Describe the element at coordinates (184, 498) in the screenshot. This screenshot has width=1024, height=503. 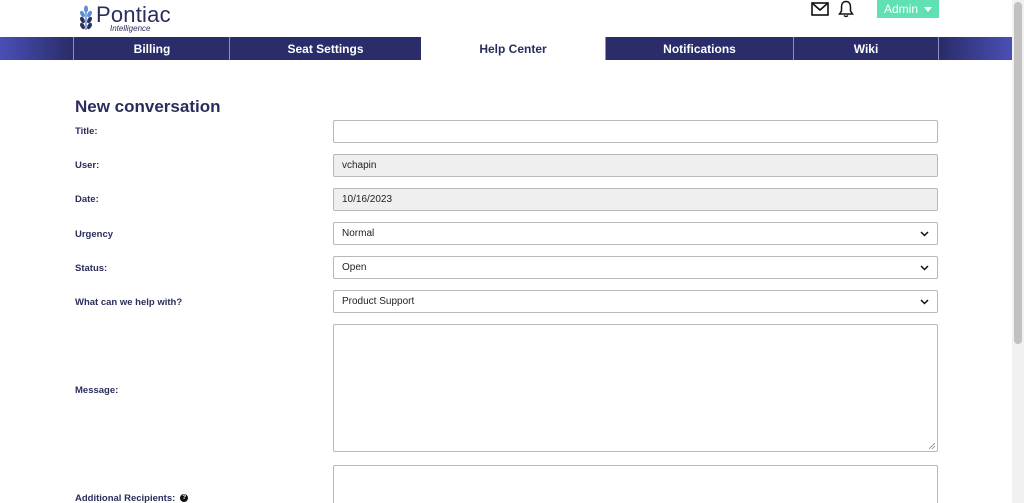
I see `help-question-icon: ?` at that location.